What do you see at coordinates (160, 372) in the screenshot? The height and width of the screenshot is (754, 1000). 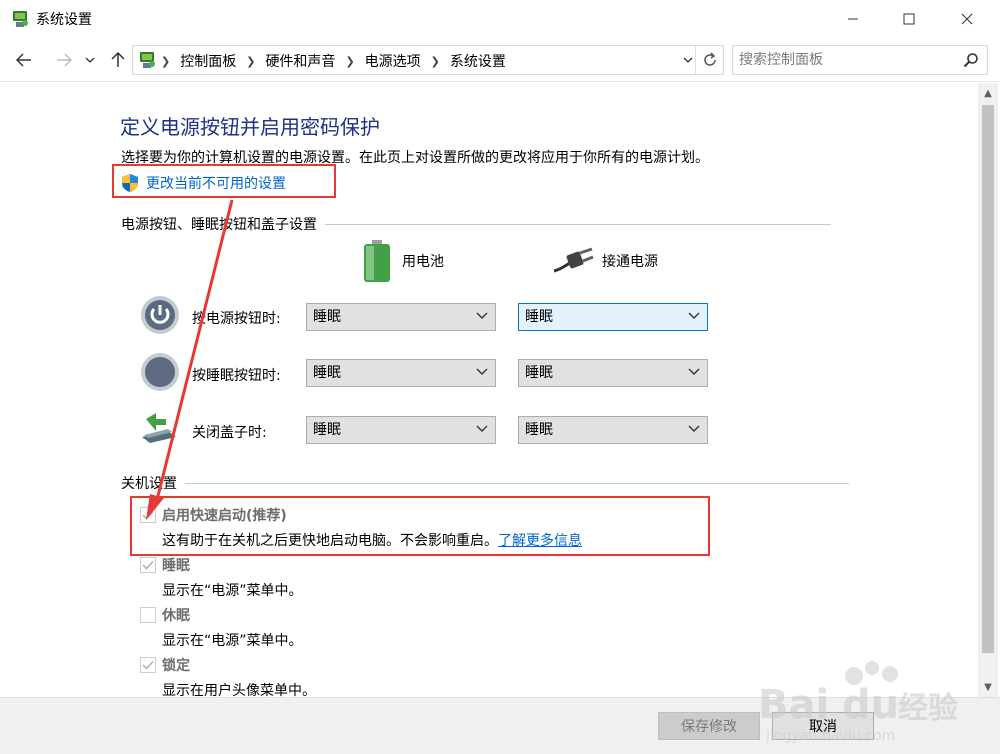 I see `sleep-button-icon` at bounding box center [160, 372].